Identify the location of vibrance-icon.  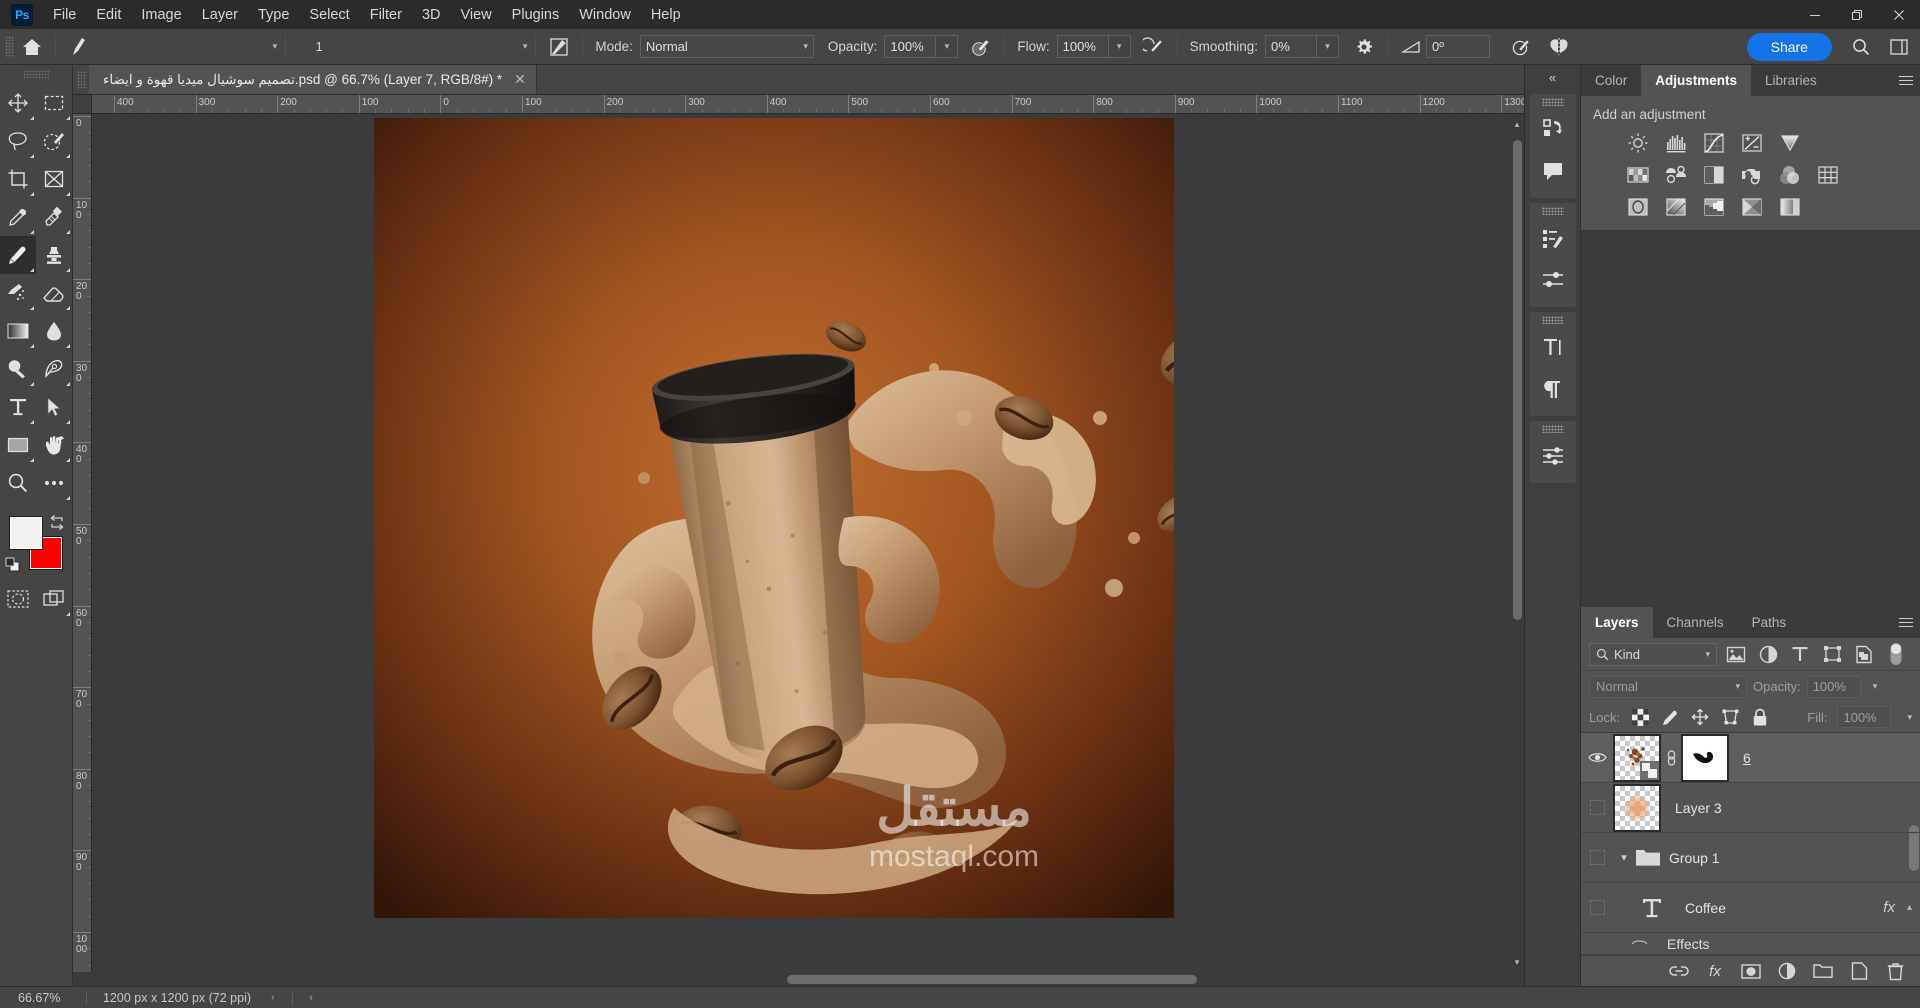
(1790, 143).